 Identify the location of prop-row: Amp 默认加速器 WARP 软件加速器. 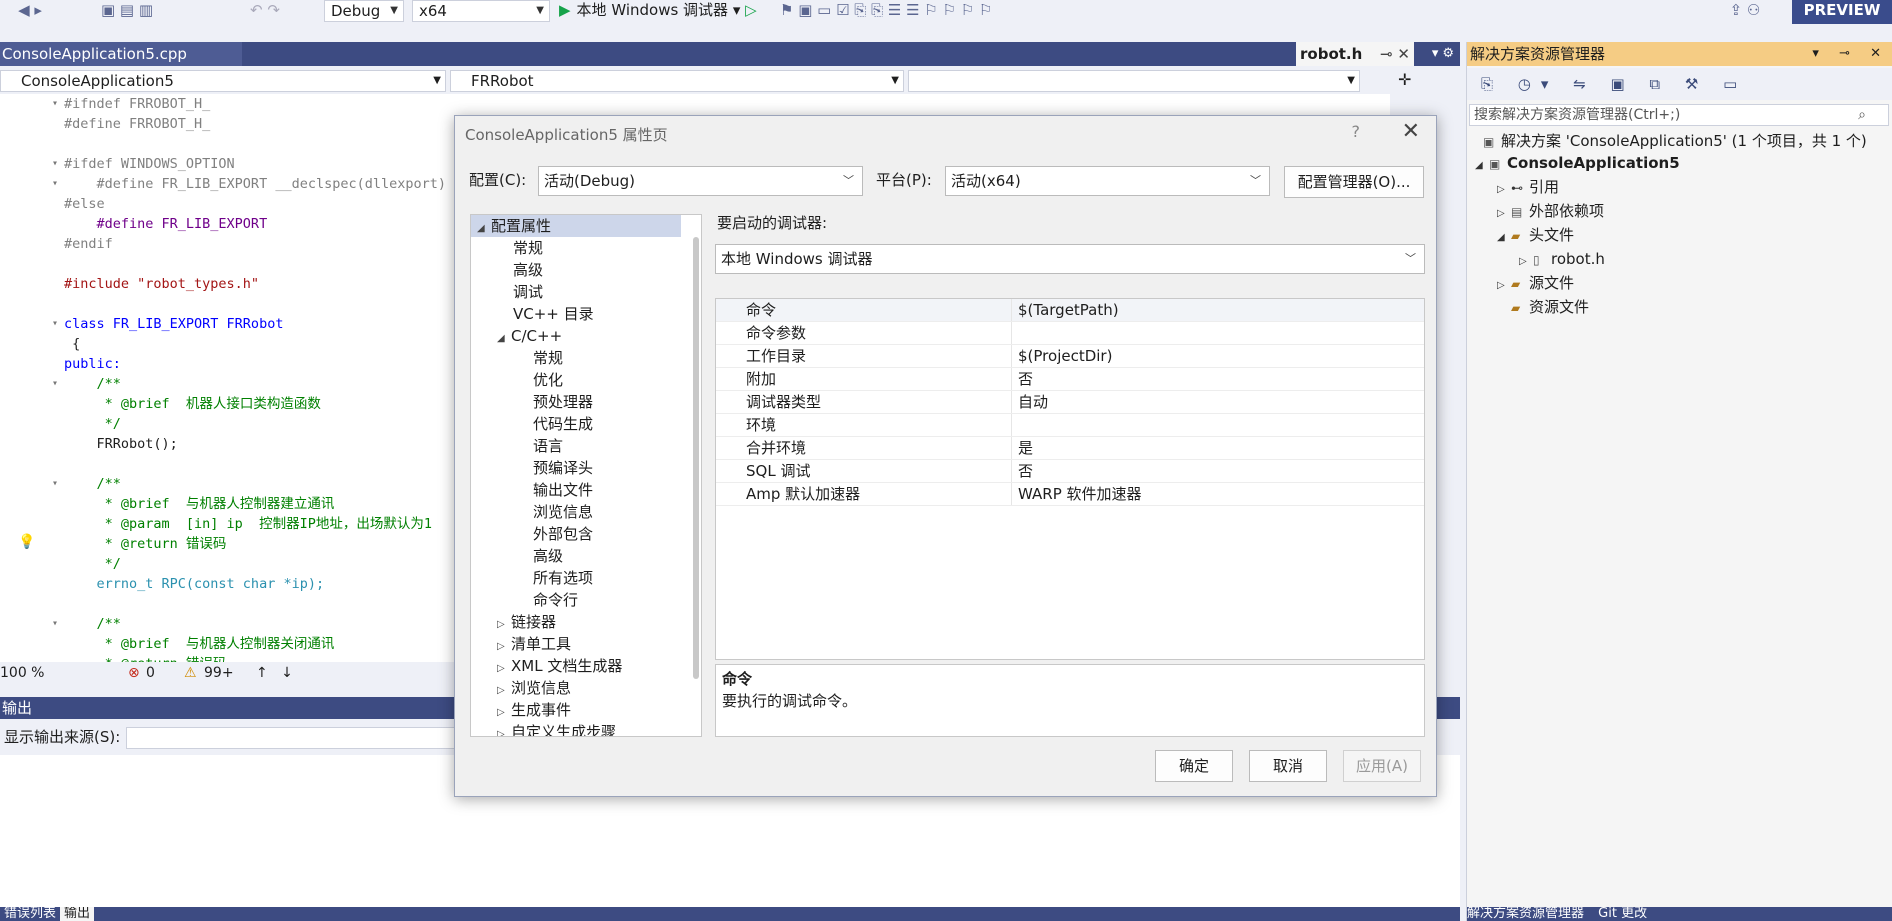
(1070, 494).